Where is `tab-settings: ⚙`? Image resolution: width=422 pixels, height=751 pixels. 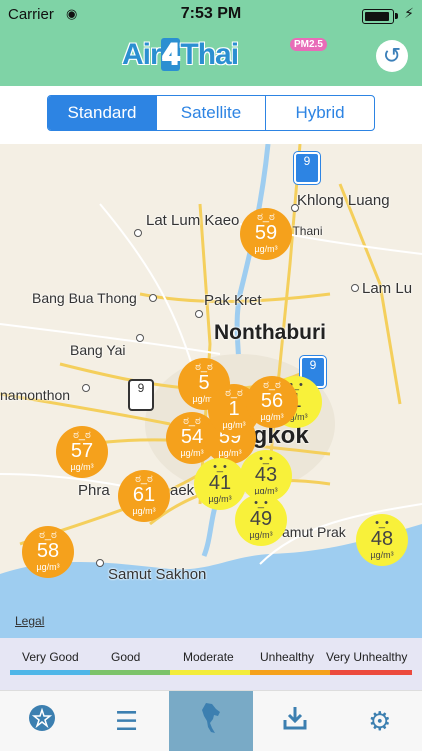
tab-settings: ⚙ is located at coordinates (380, 721).